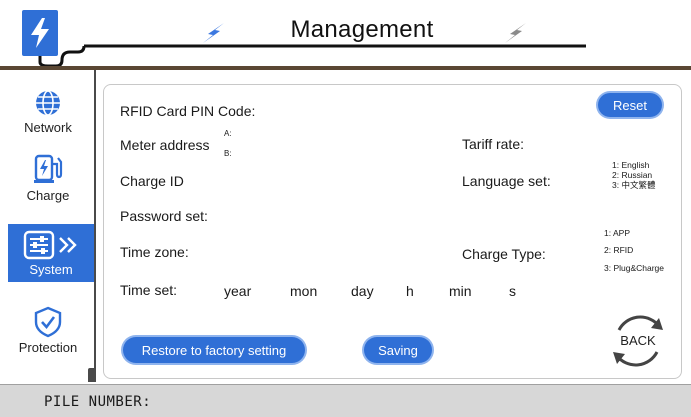 This screenshot has width=691, height=417. Describe the element at coordinates (633, 185) in the screenshot. I see `language-option: 3: 中文繁體` at that location.